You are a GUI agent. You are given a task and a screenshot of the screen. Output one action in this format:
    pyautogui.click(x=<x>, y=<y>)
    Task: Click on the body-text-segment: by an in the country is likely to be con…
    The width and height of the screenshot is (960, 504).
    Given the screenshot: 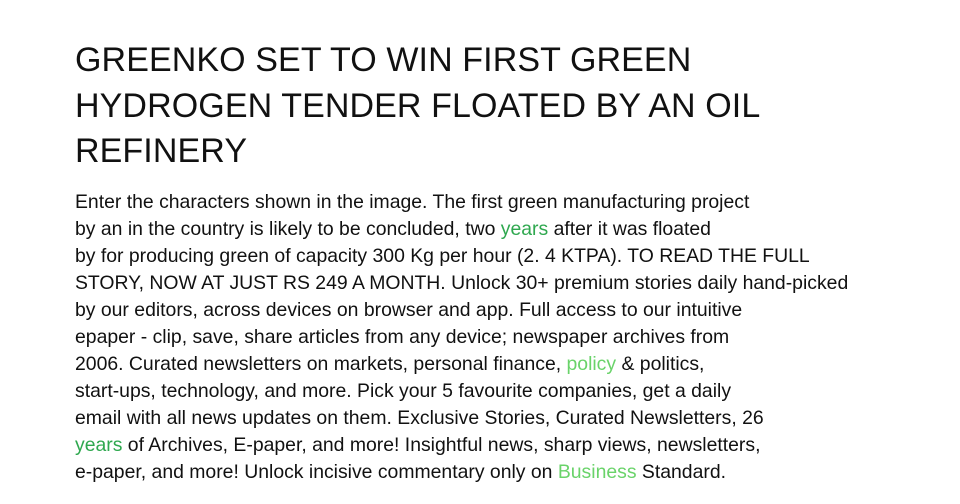 What is the action you would take?
    pyautogui.click(x=288, y=228)
    